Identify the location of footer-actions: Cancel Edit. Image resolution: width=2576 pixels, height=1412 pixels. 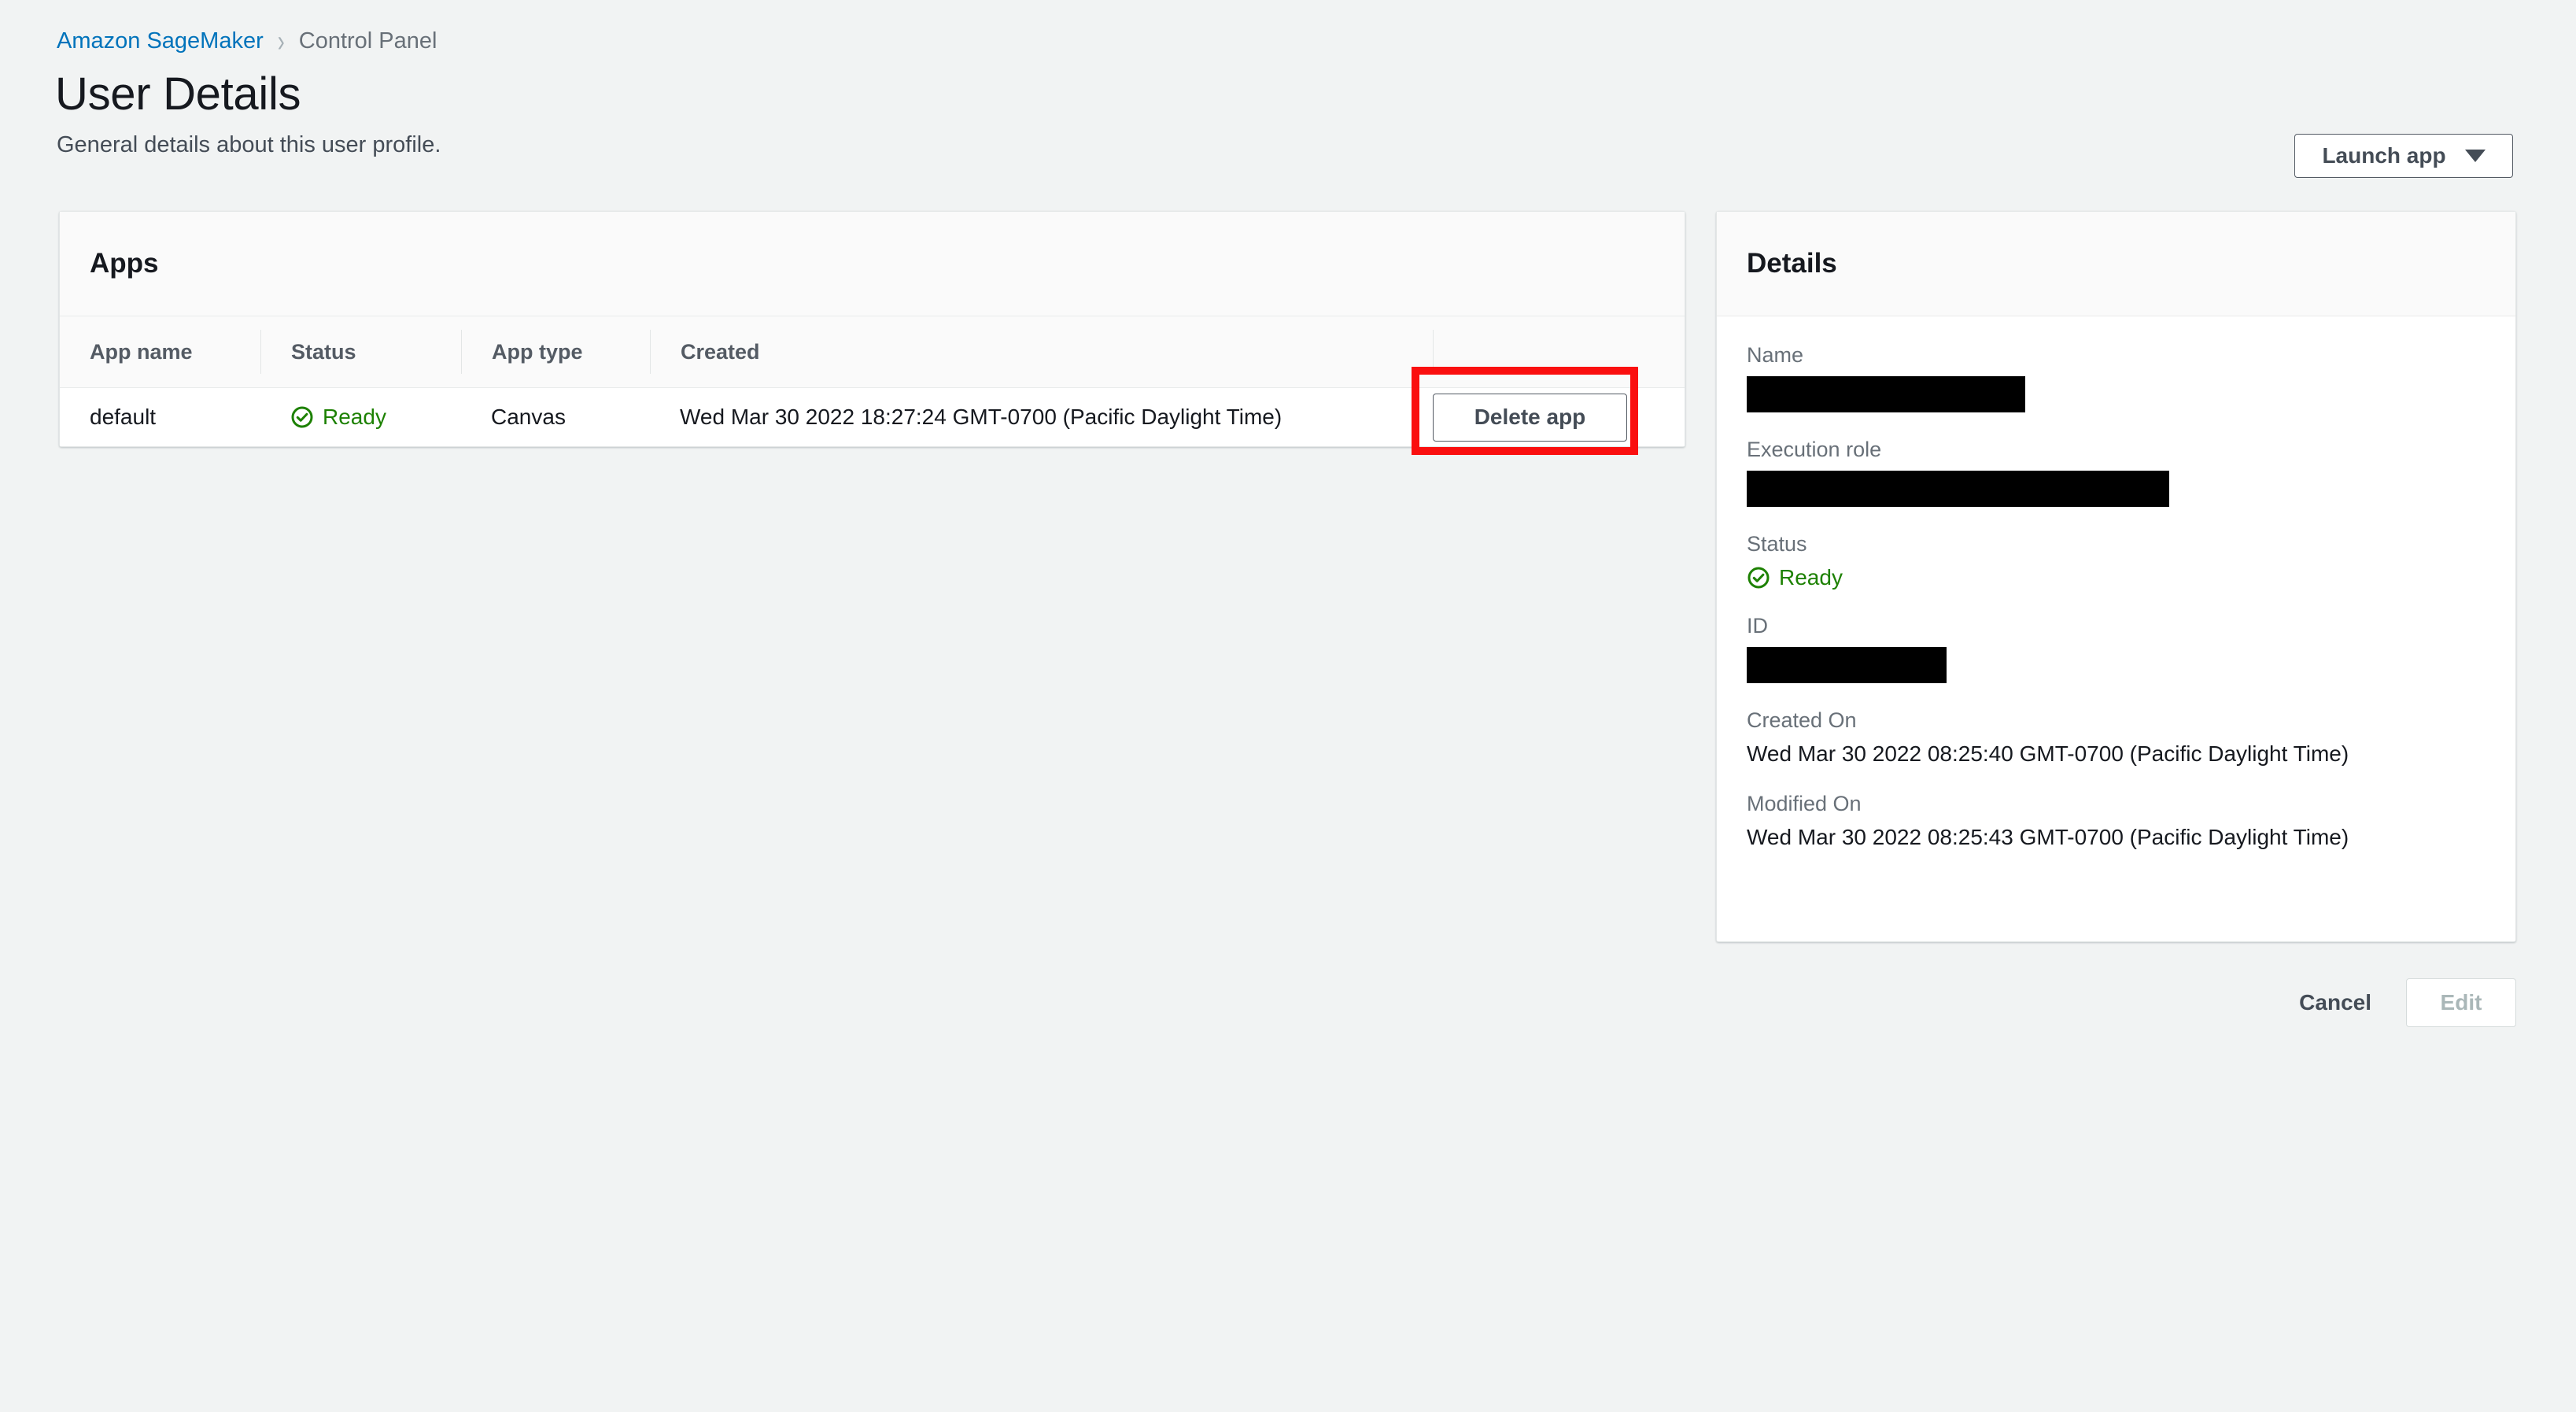
(2116, 1002).